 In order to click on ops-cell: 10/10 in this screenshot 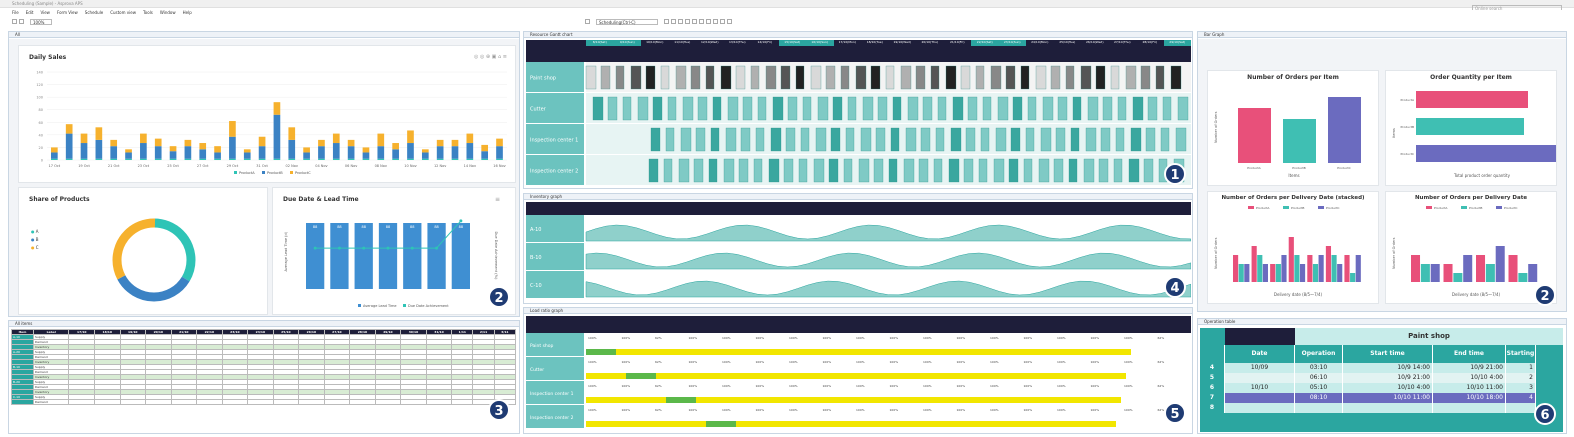, I will do `click(1260, 388)`.